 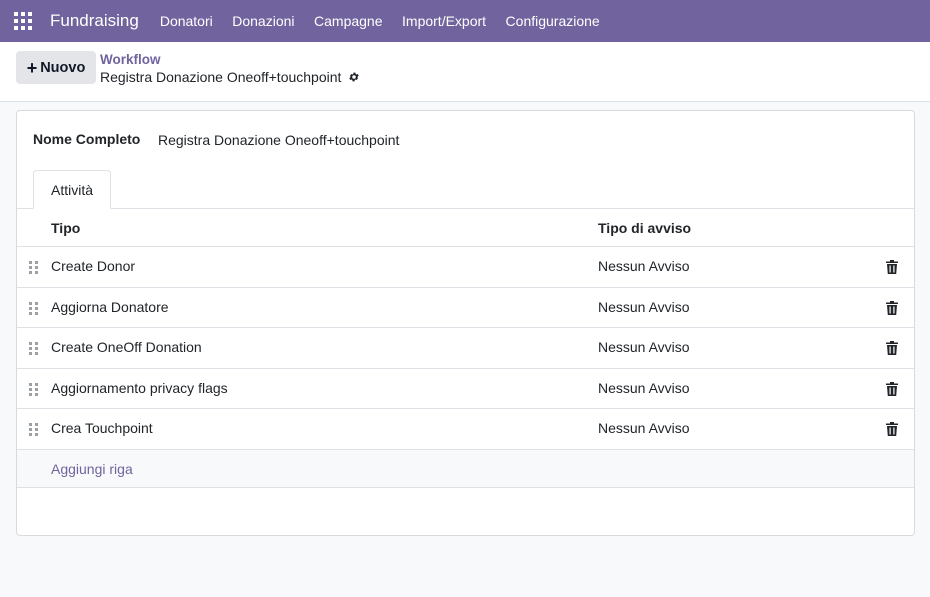 What do you see at coordinates (354, 77) in the screenshot?
I see `gear-icon` at bounding box center [354, 77].